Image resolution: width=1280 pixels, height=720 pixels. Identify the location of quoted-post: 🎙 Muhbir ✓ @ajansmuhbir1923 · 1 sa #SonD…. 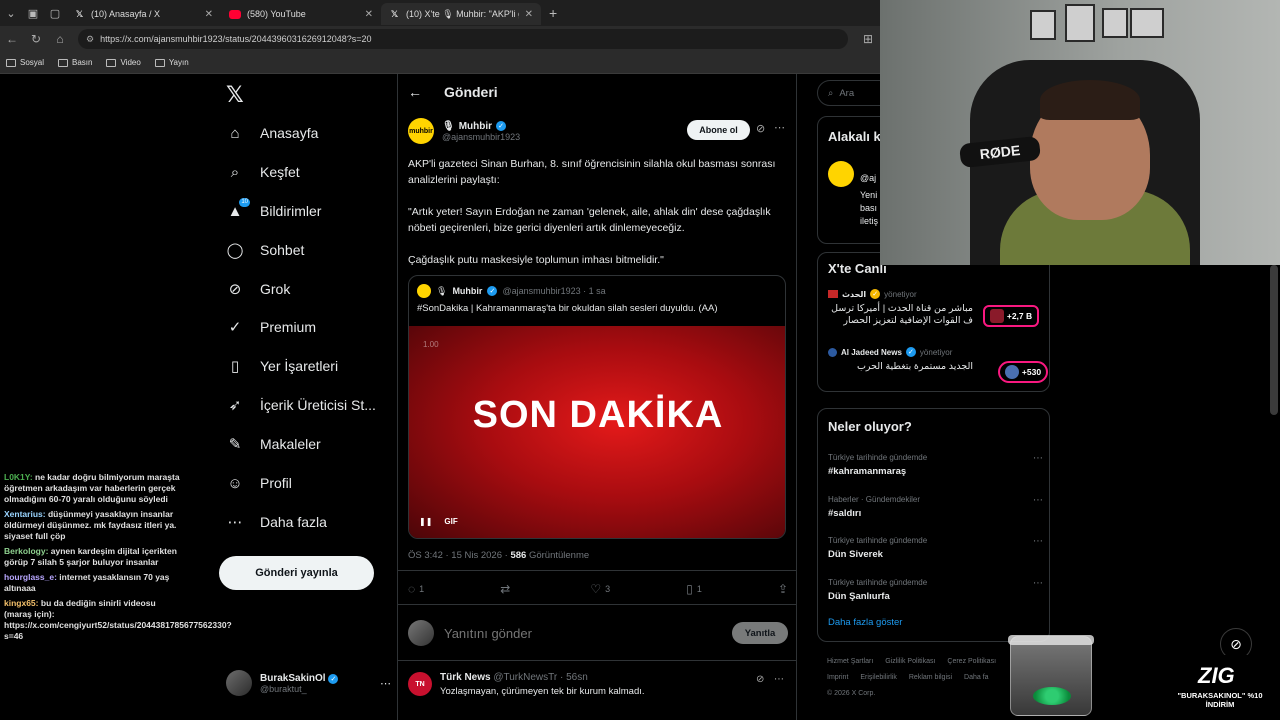
(597, 407).